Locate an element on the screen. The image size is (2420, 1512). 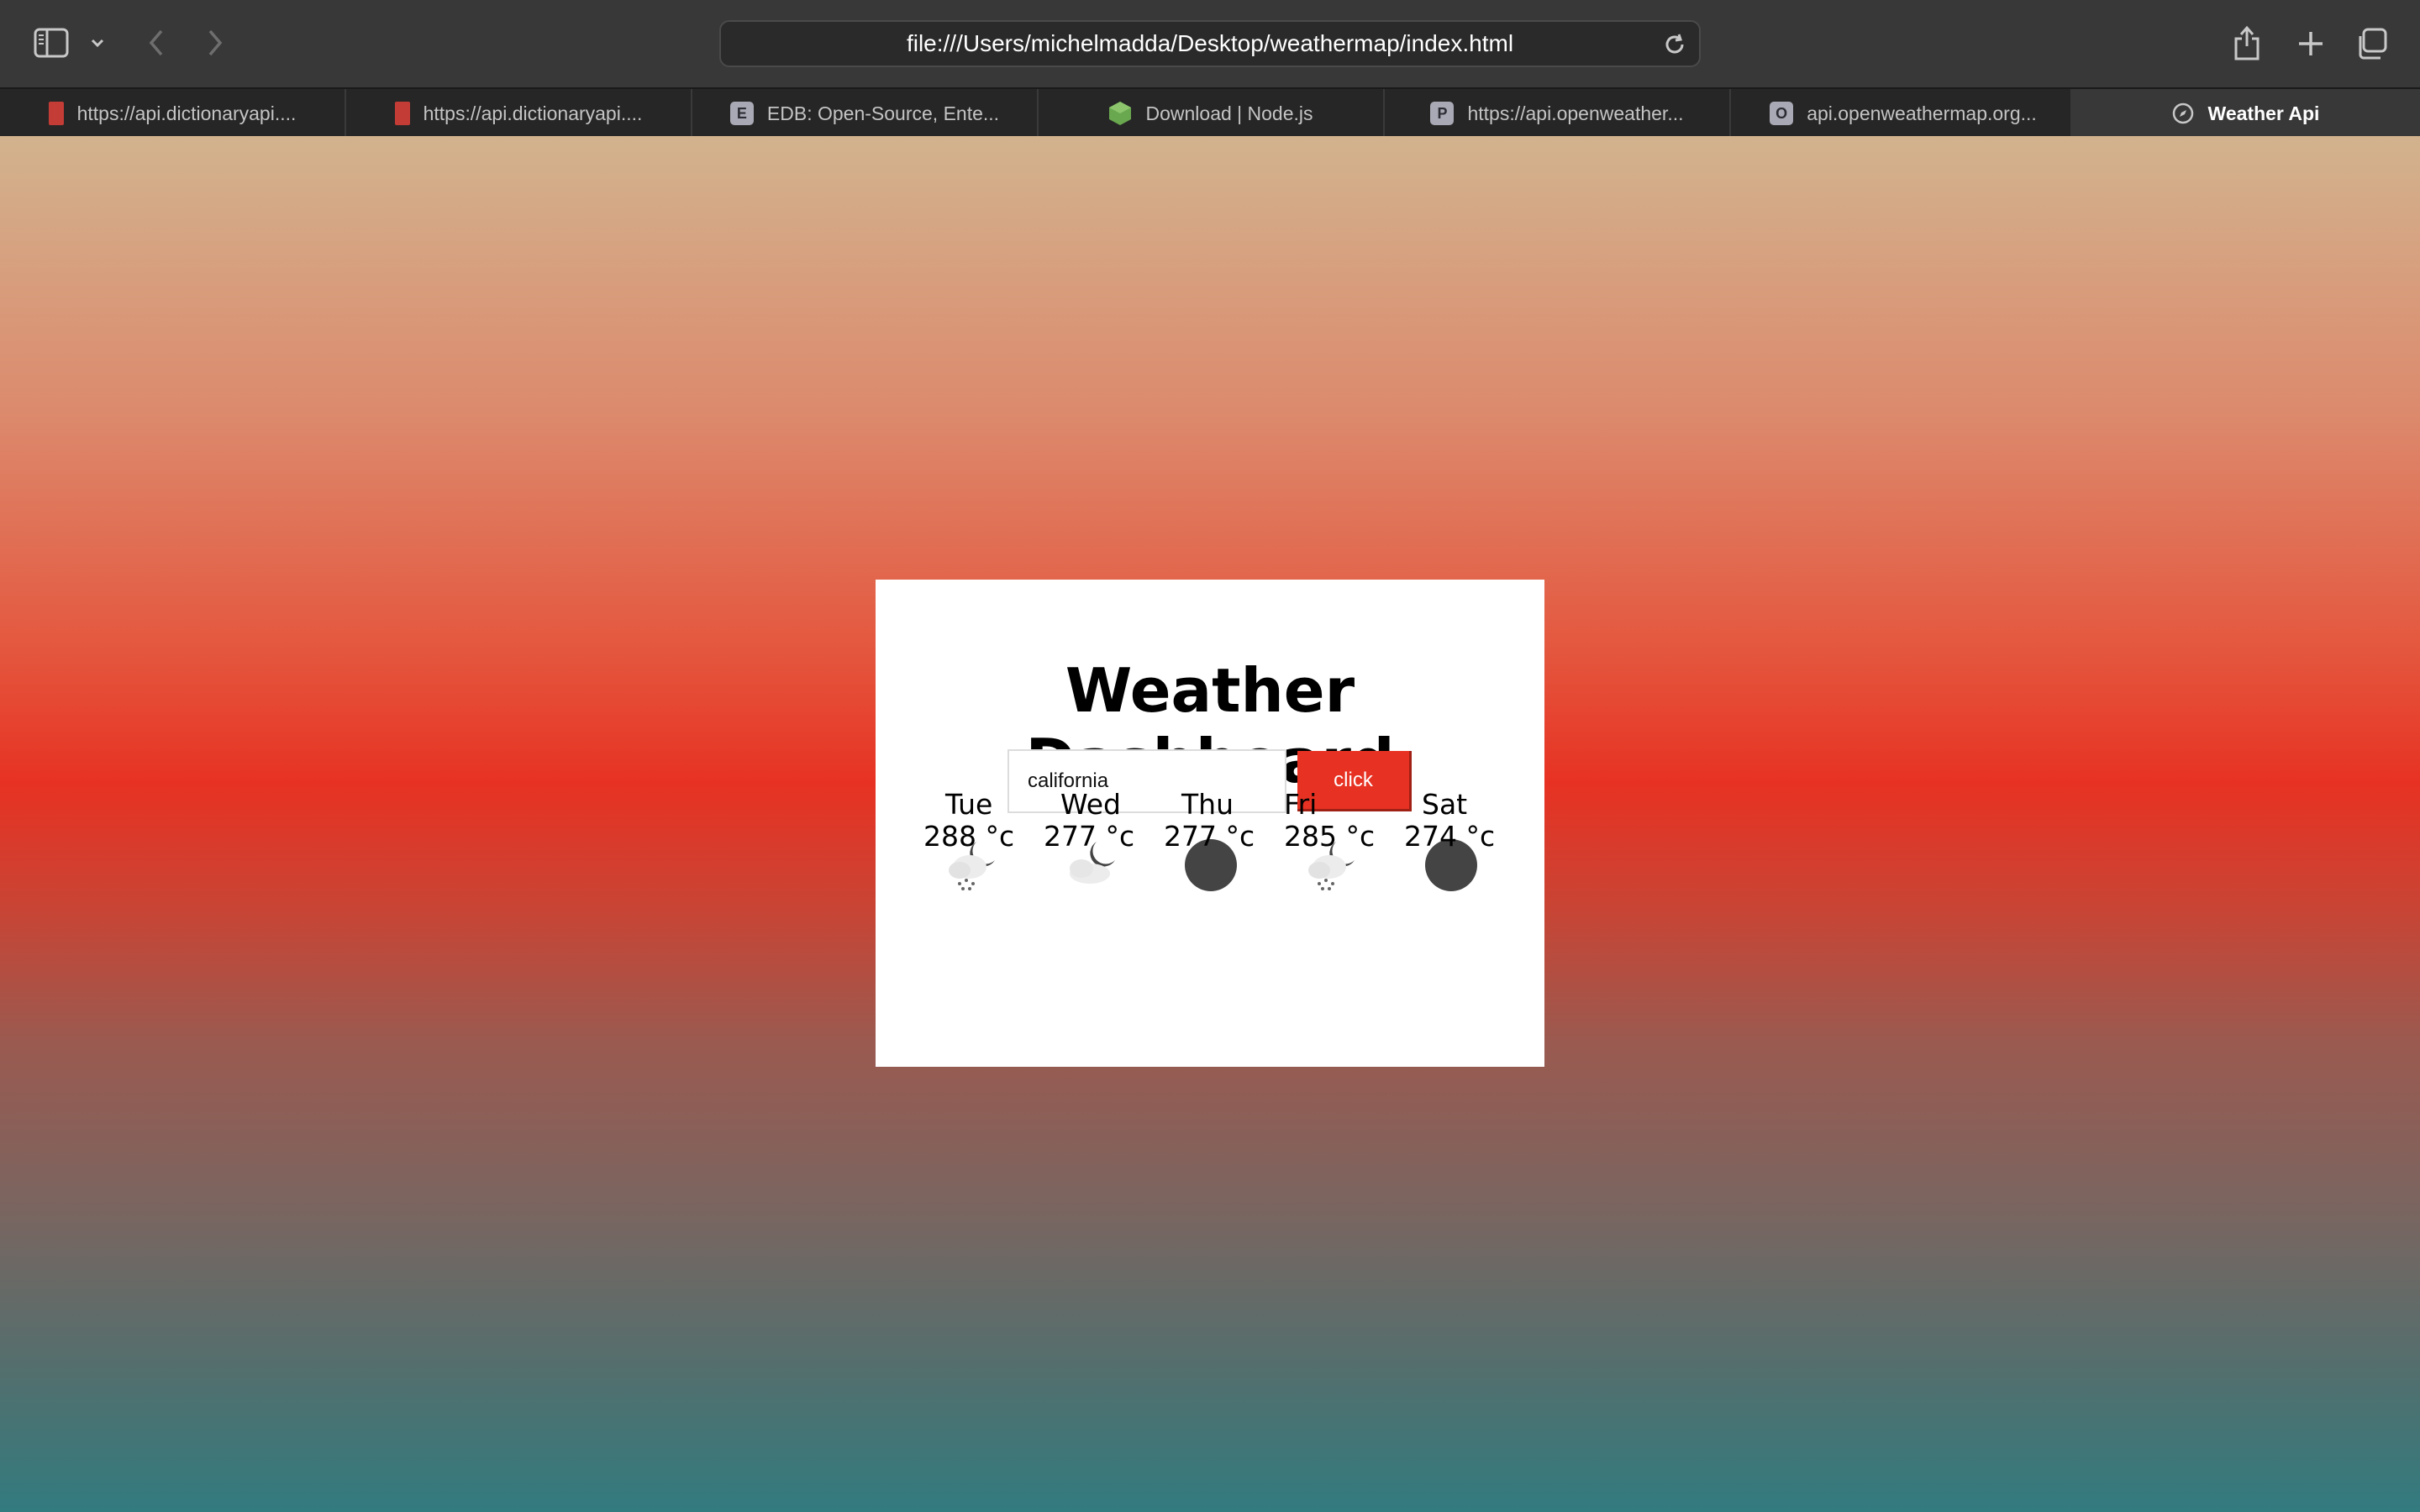
share-icon is located at coordinates (2246, 43).